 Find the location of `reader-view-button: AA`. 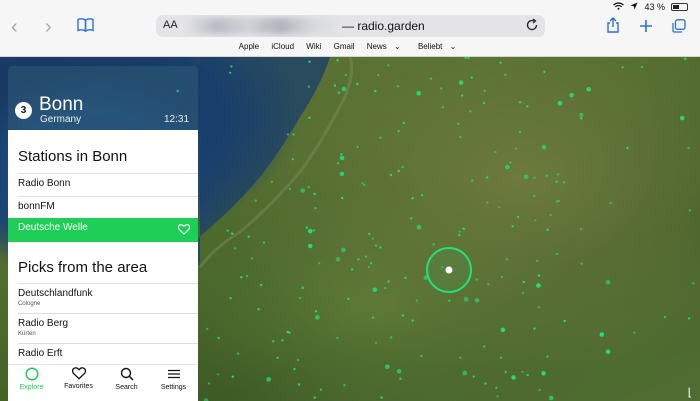

reader-view-button: AA is located at coordinates (170, 25).